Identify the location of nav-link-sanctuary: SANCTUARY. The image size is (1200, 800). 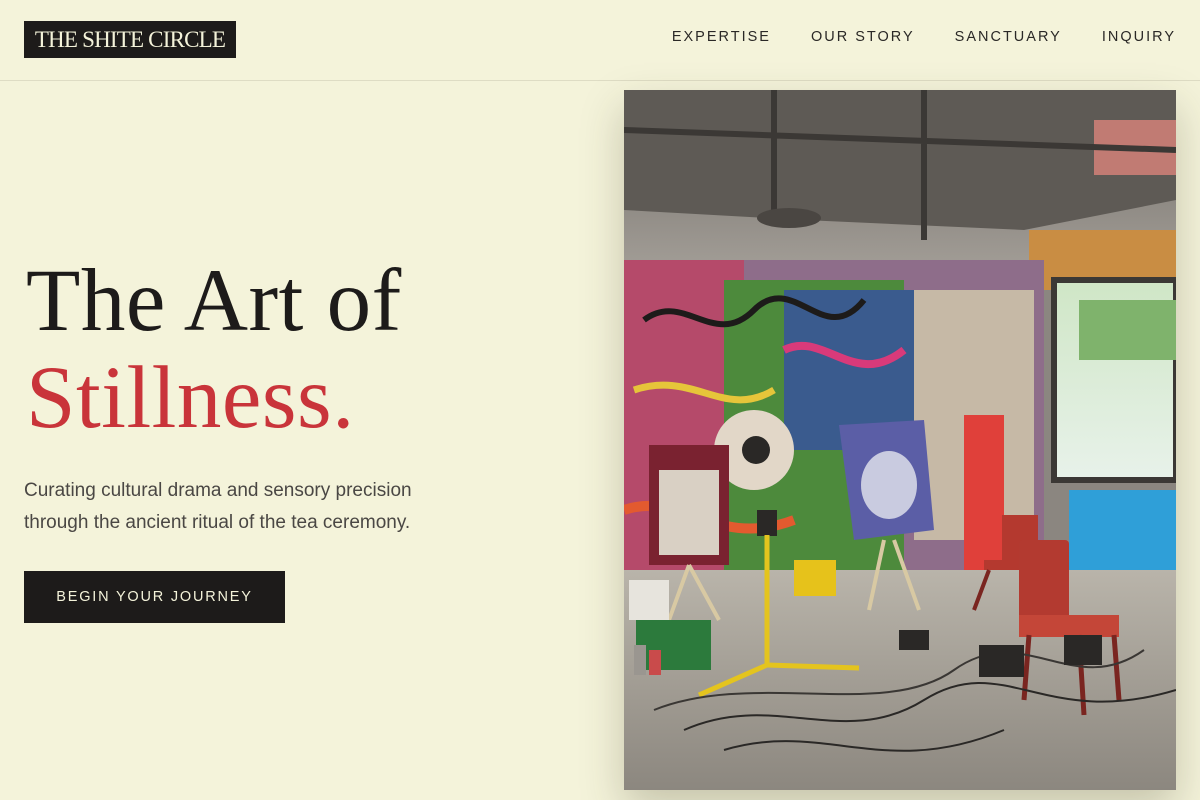
(1008, 37).